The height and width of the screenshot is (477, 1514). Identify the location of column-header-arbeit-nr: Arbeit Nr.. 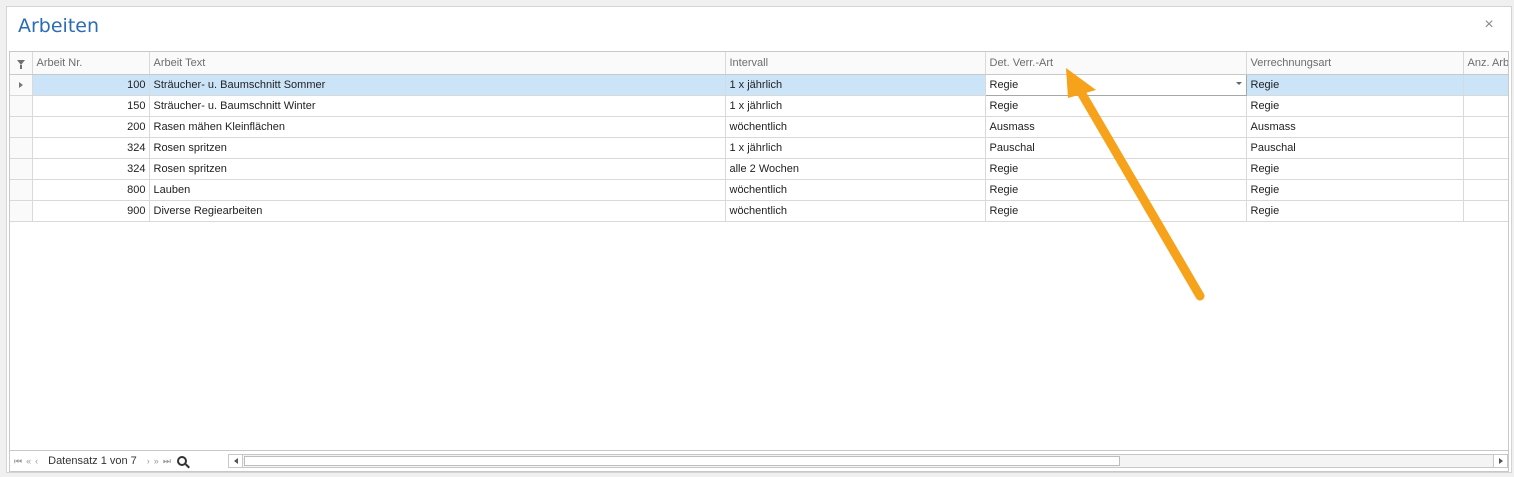
(91, 63).